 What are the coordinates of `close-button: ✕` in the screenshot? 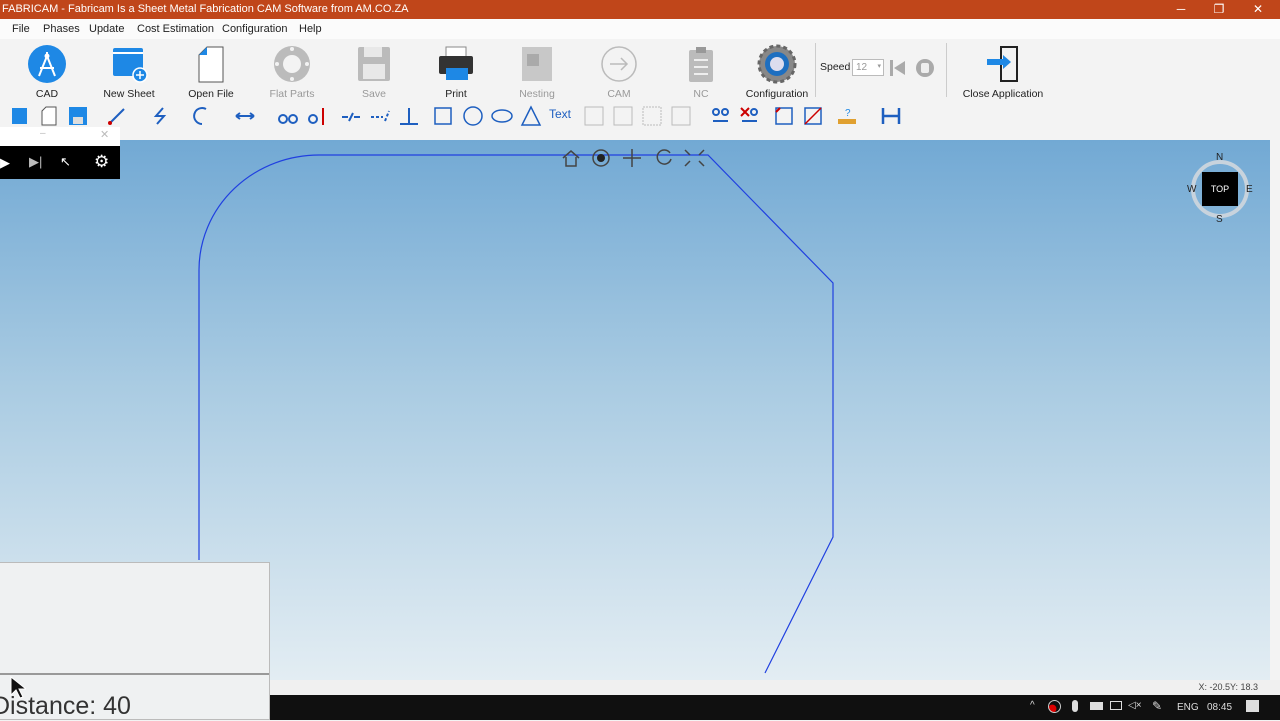 It's located at (1258, 9).